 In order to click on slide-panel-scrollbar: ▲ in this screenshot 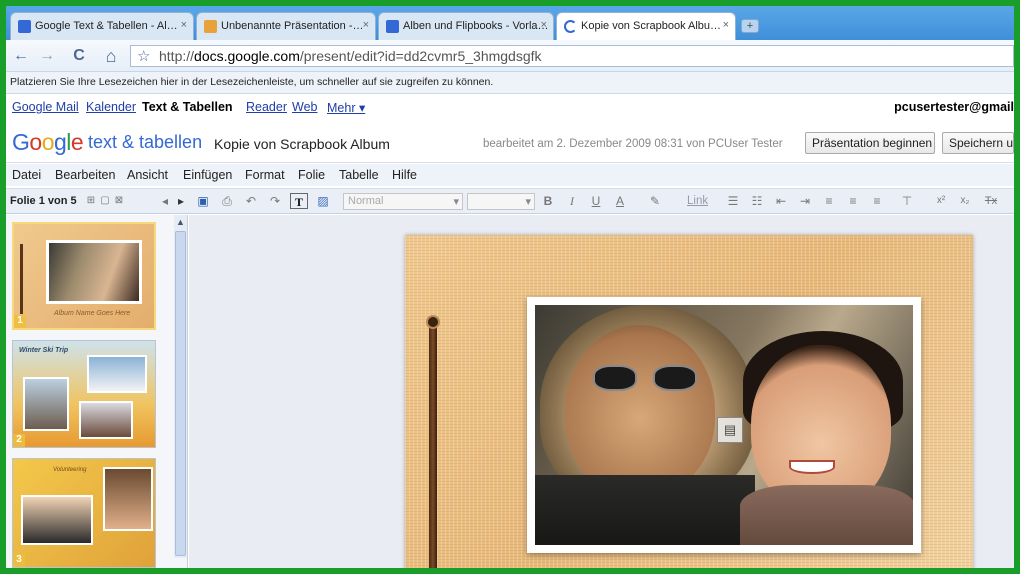, I will do `click(180, 386)`.